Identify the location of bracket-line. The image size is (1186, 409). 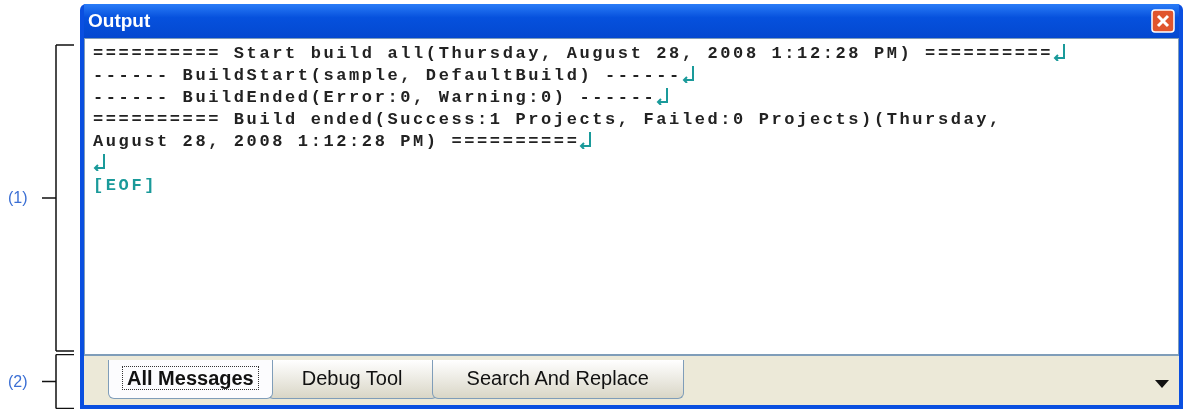
(57, 381).